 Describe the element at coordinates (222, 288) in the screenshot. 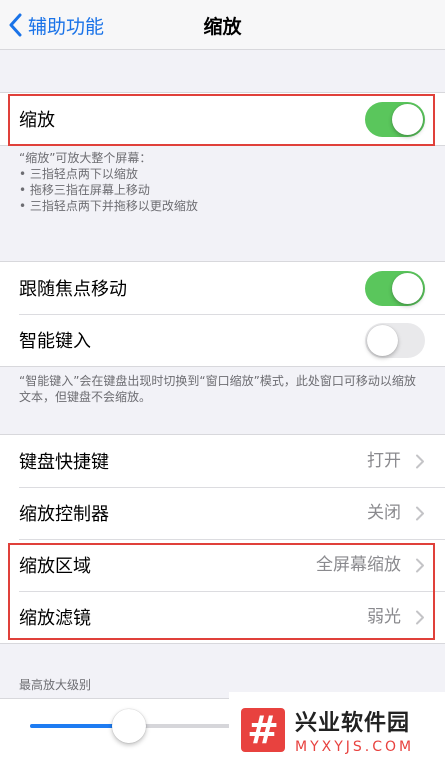

I see `follow-focus-row: 跟随焦点移动` at that location.